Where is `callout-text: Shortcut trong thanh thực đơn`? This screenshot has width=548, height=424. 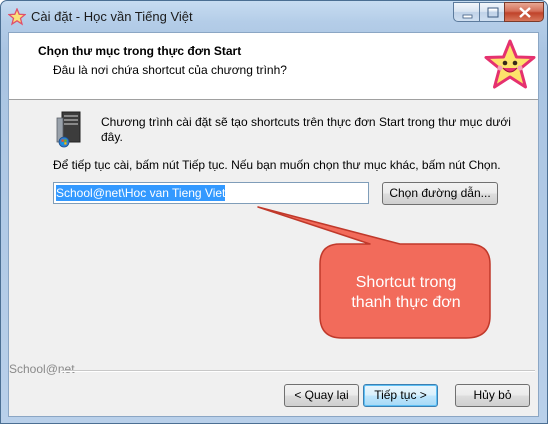 callout-text: Shortcut trong thanh thực đơn is located at coordinates (406, 293).